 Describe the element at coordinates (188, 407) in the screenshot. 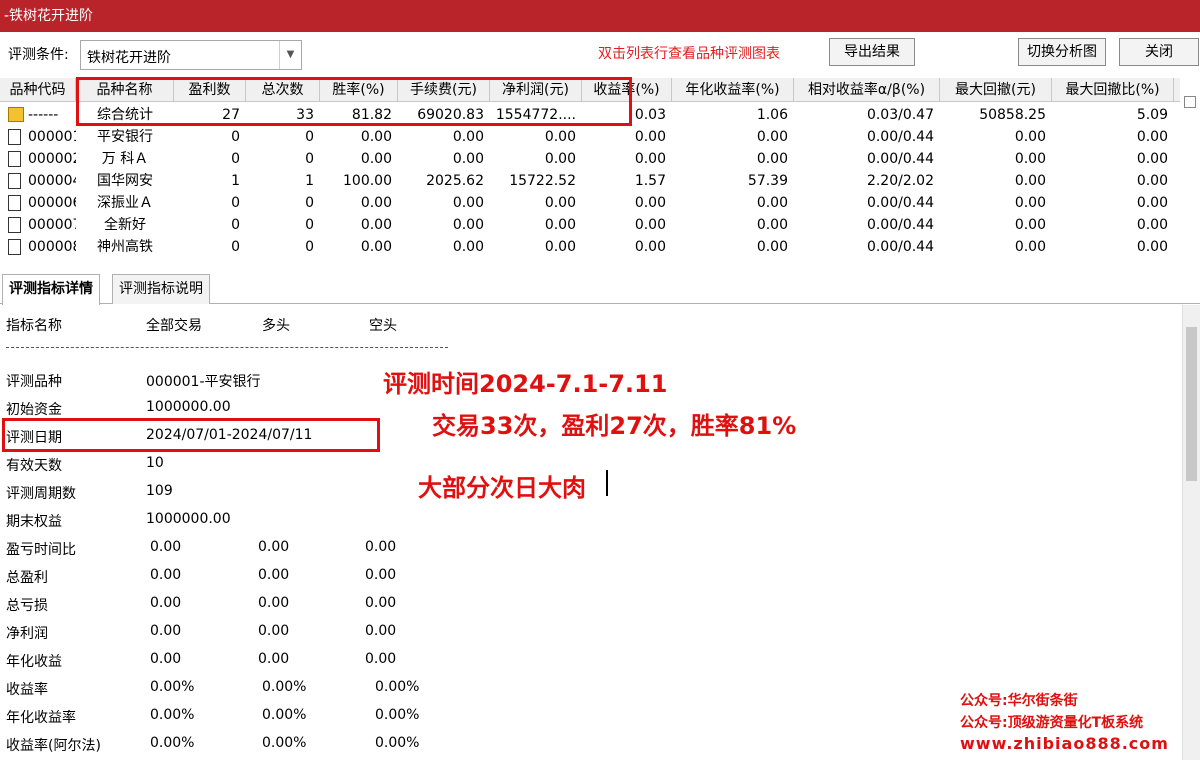

I see `info-value: 1000000.00` at that location.